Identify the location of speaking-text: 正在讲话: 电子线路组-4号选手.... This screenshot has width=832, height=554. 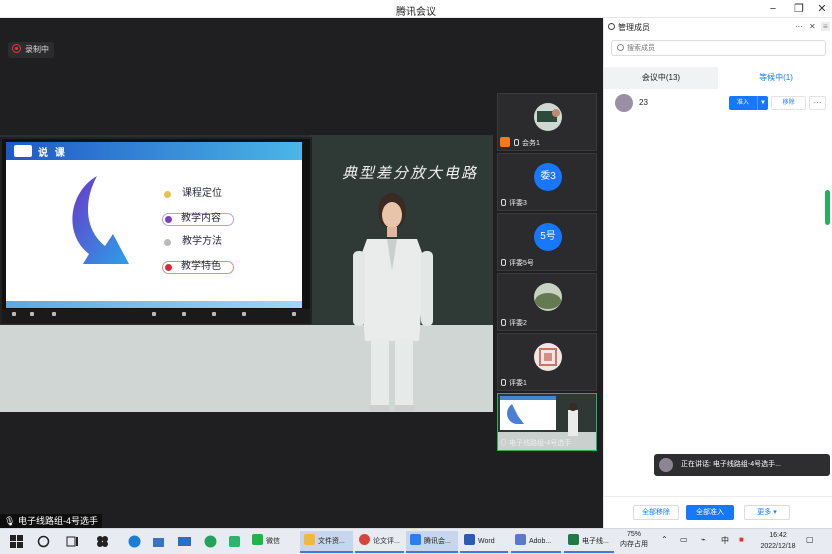
(731, 464).